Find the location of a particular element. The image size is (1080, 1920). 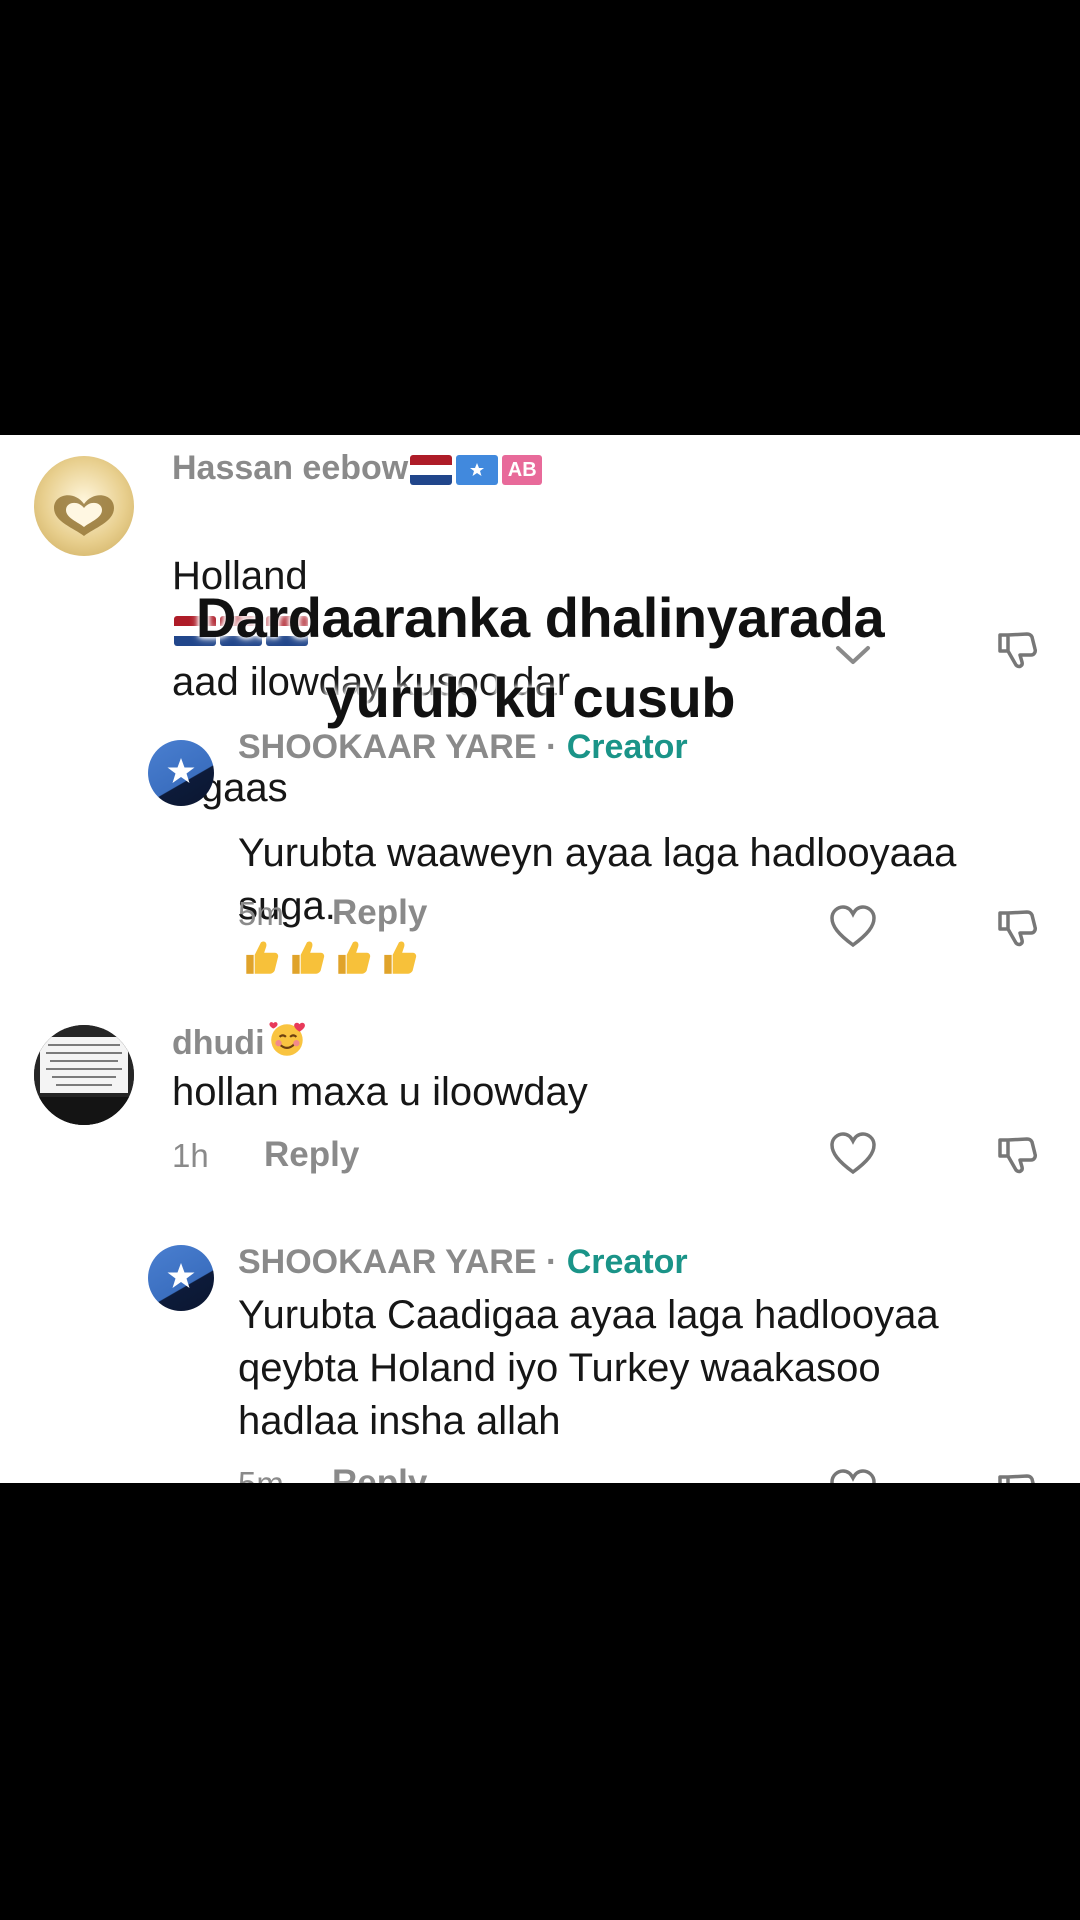

username-text: Hassan eebow is located at coordinates (290, 468).